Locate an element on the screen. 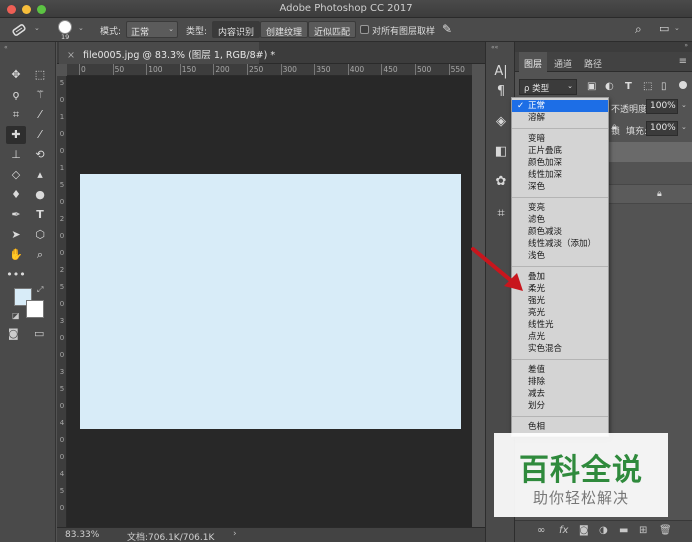 This screenshot has height=542, width=692. create-texture-button: 创建纹理 is located at coordinates (284, 29).